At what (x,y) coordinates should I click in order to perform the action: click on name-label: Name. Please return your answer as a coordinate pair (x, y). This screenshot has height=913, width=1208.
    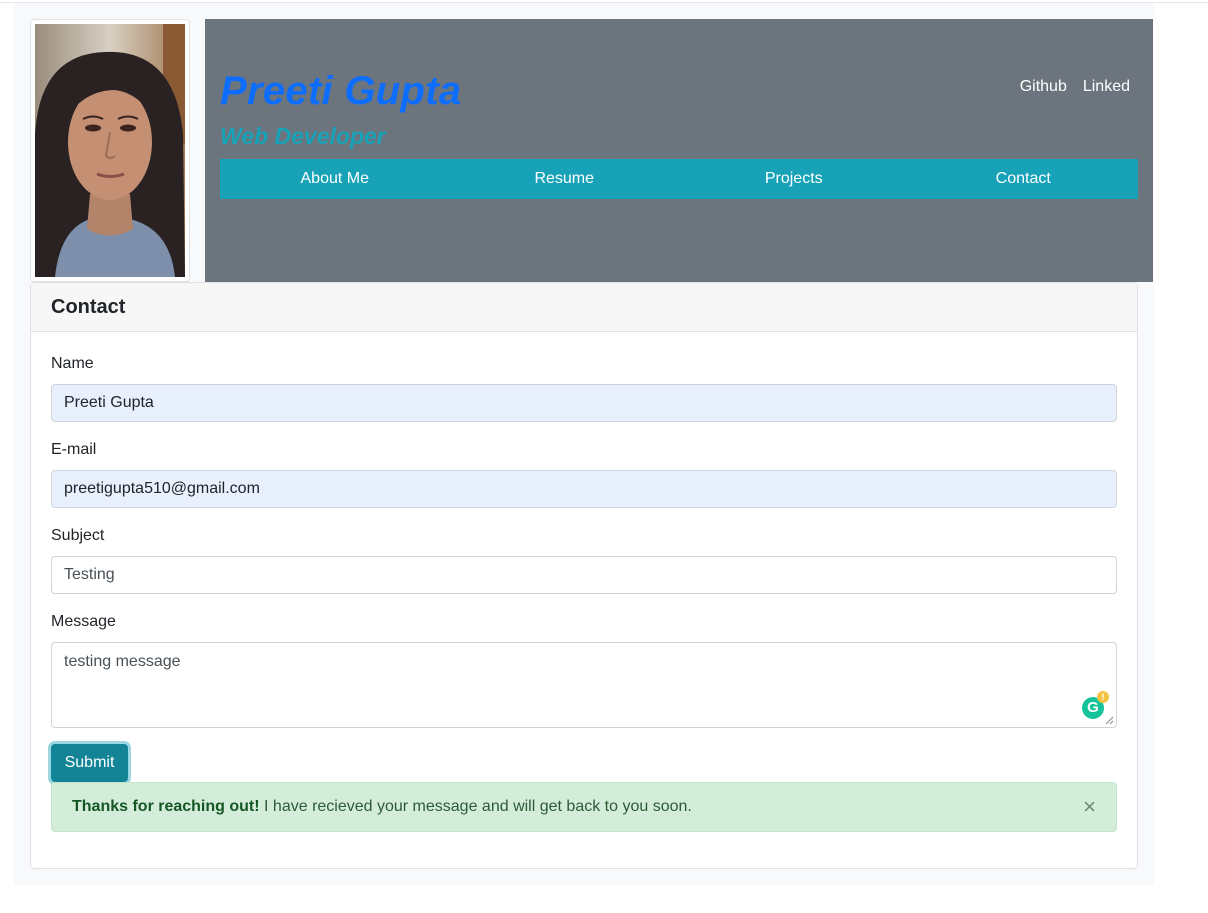
    Looking at the image, I should click on (72, 363).